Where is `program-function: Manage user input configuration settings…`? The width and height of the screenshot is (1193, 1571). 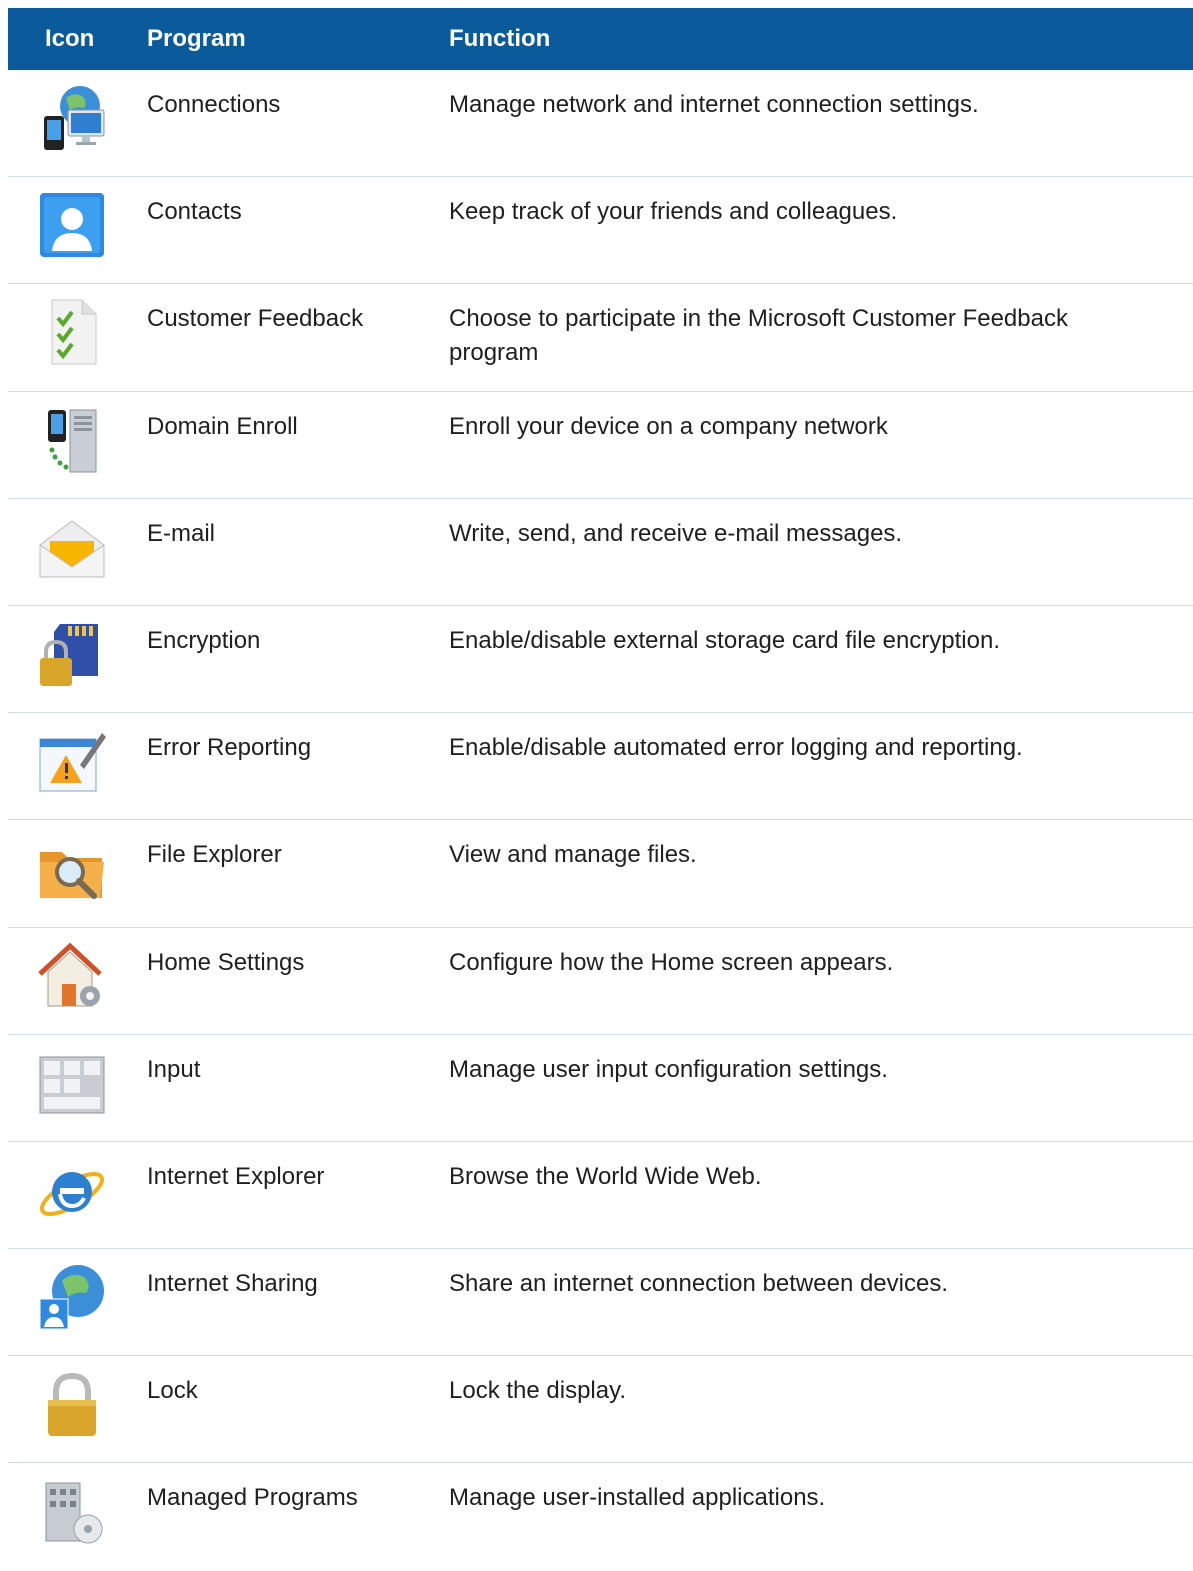
program-function: Manage user input configuration settings… is located at coordinates (668, 1069).